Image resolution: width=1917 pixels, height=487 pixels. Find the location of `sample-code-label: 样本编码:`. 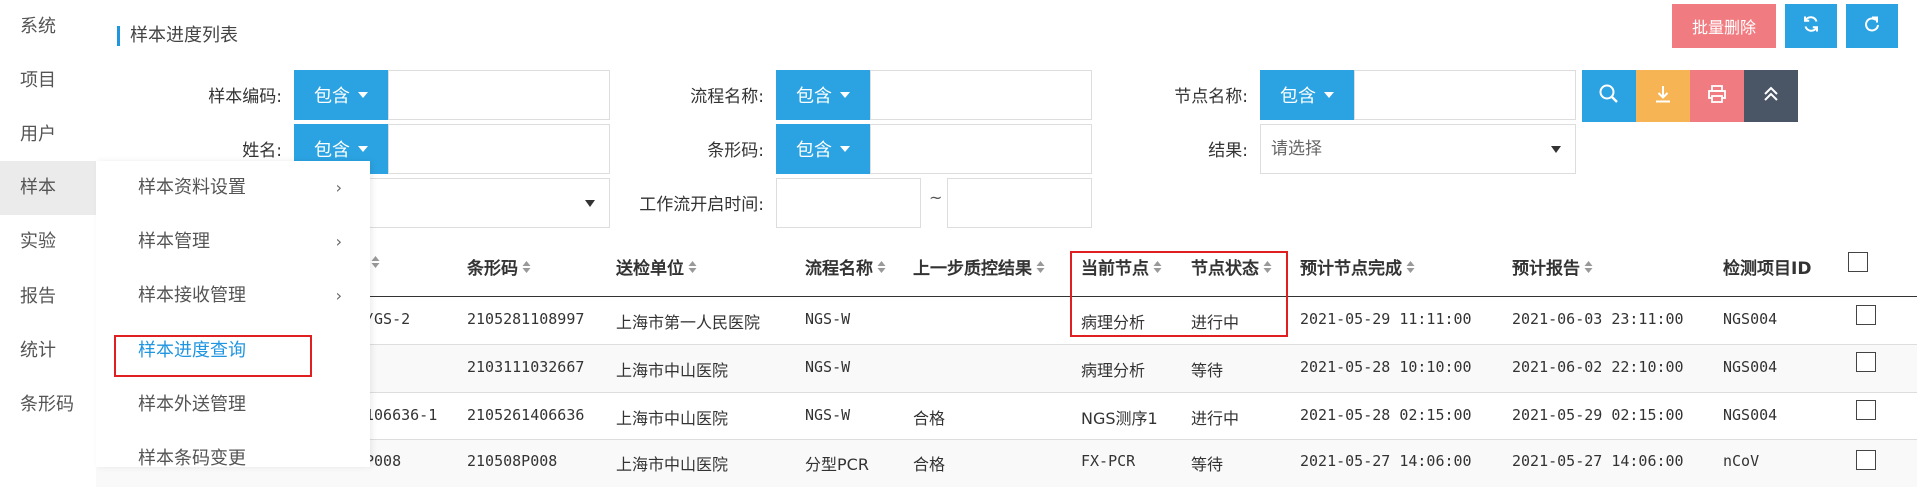

sample-code-label: 样本编码: is located at coordinates (245, 97).